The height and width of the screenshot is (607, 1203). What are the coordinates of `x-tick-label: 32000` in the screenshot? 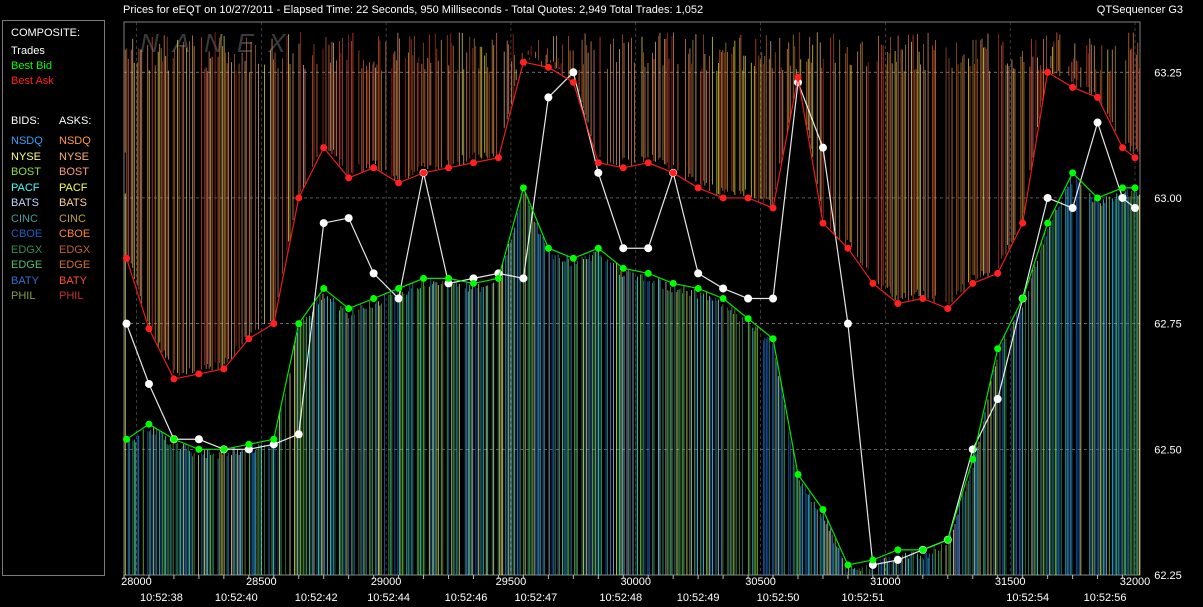 It's located at (1135, 582).